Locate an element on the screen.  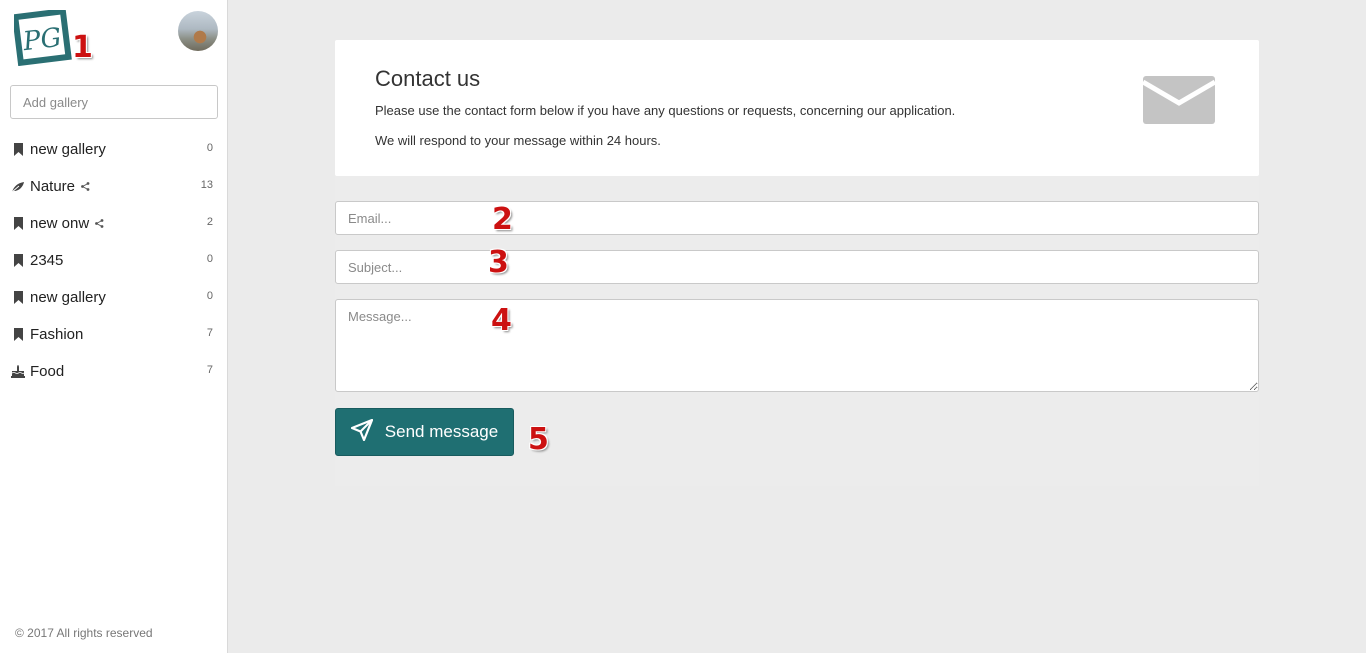
app-logo: PG is located at coordinates (42, 37).